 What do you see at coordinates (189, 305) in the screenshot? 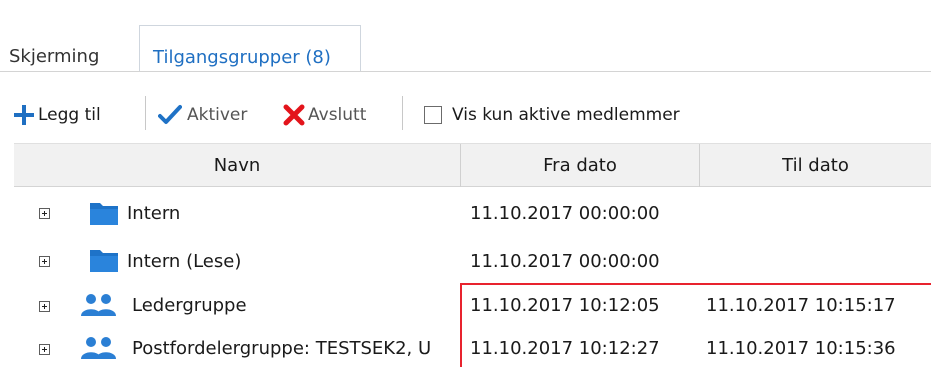
I see `row-name: Ledergruppe` at bounding box center [189, 305].